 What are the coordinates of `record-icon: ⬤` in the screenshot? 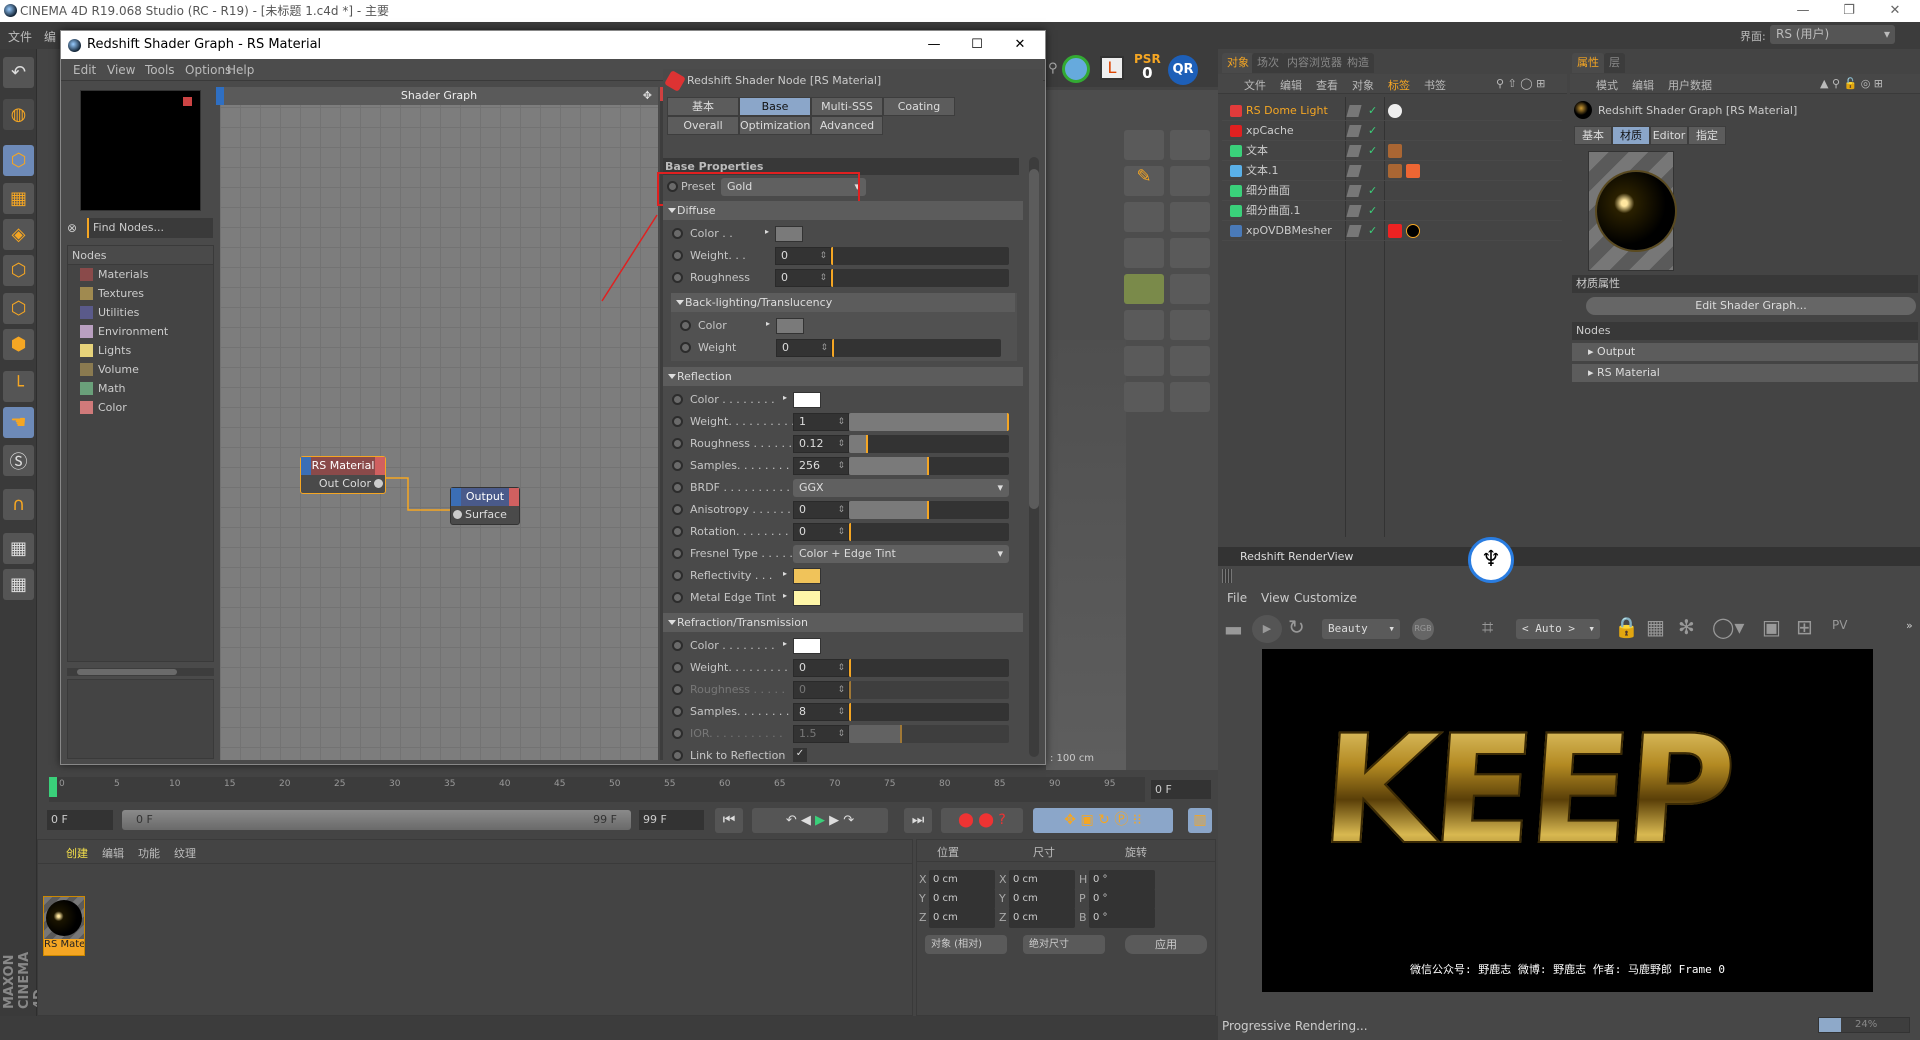 It's located at (966, 820).